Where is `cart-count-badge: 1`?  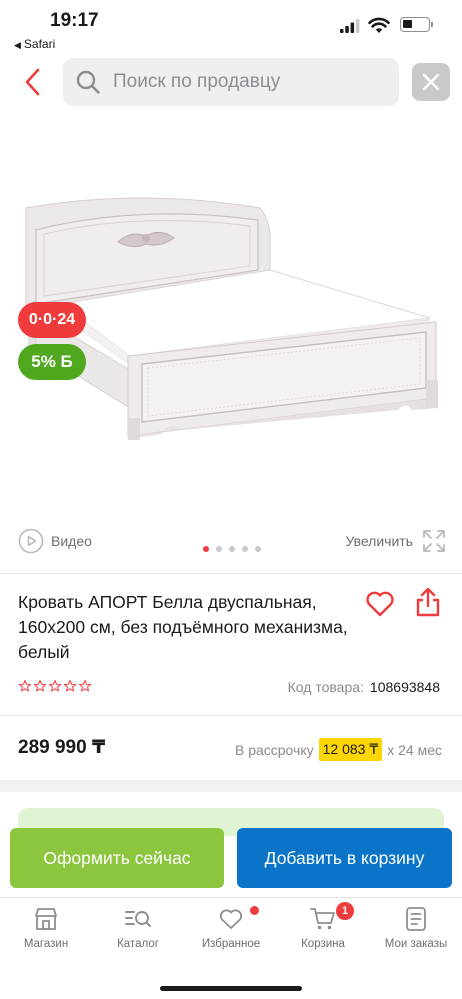
cart-count-badge: 1 is located at coordinates (345, 911).